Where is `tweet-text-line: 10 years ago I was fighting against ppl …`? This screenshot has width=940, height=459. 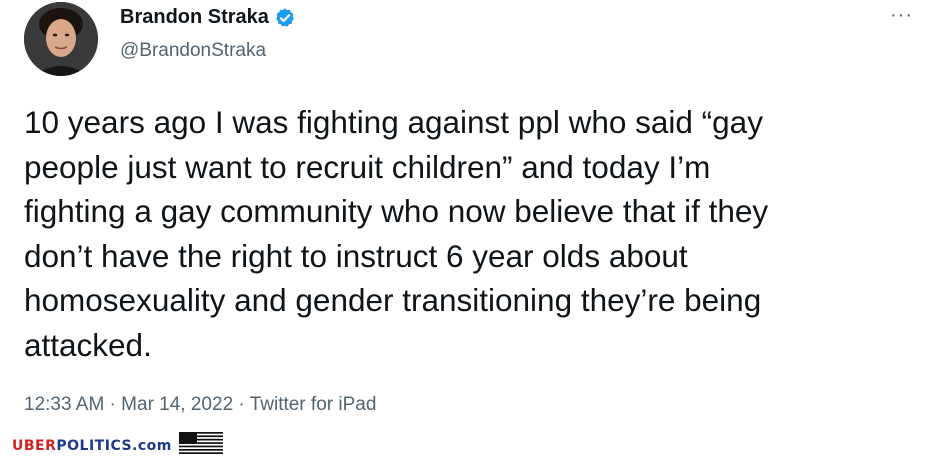
tweet-text-line: 10 years ago I was fighting against ppl … is located at coordinates (393, 122).